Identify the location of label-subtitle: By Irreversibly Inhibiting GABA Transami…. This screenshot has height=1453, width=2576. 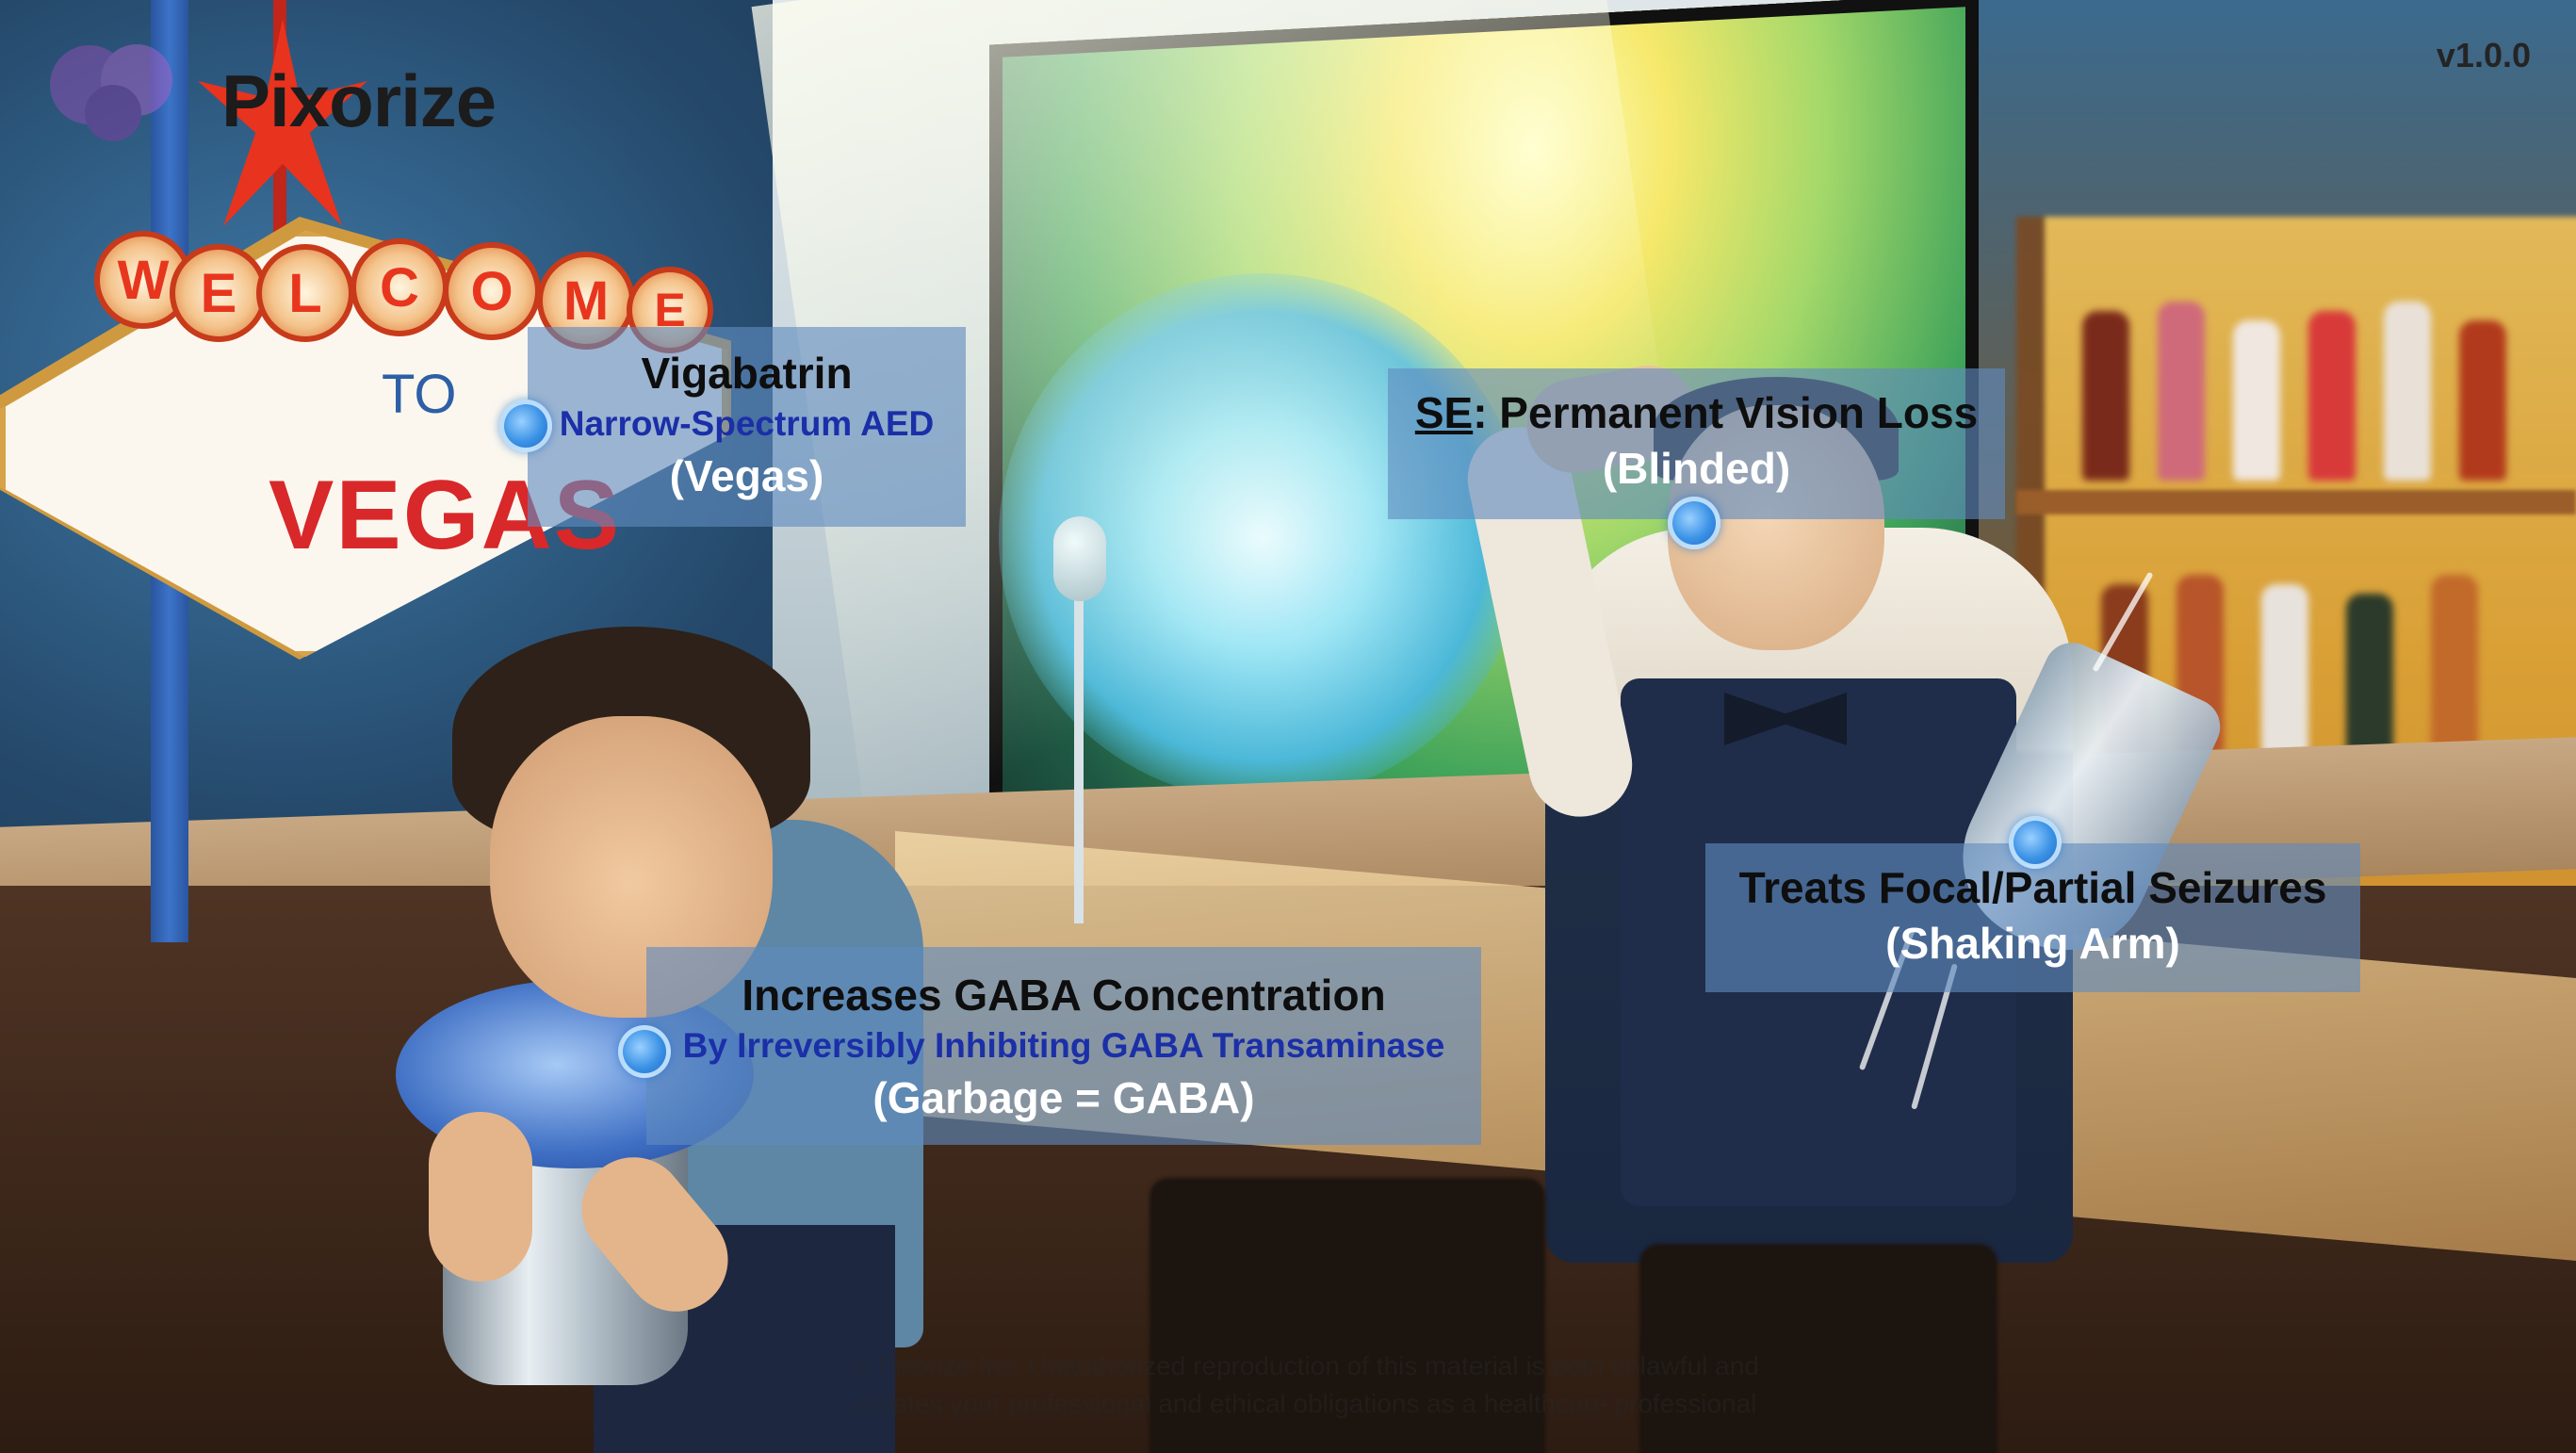
(1063, 1045).